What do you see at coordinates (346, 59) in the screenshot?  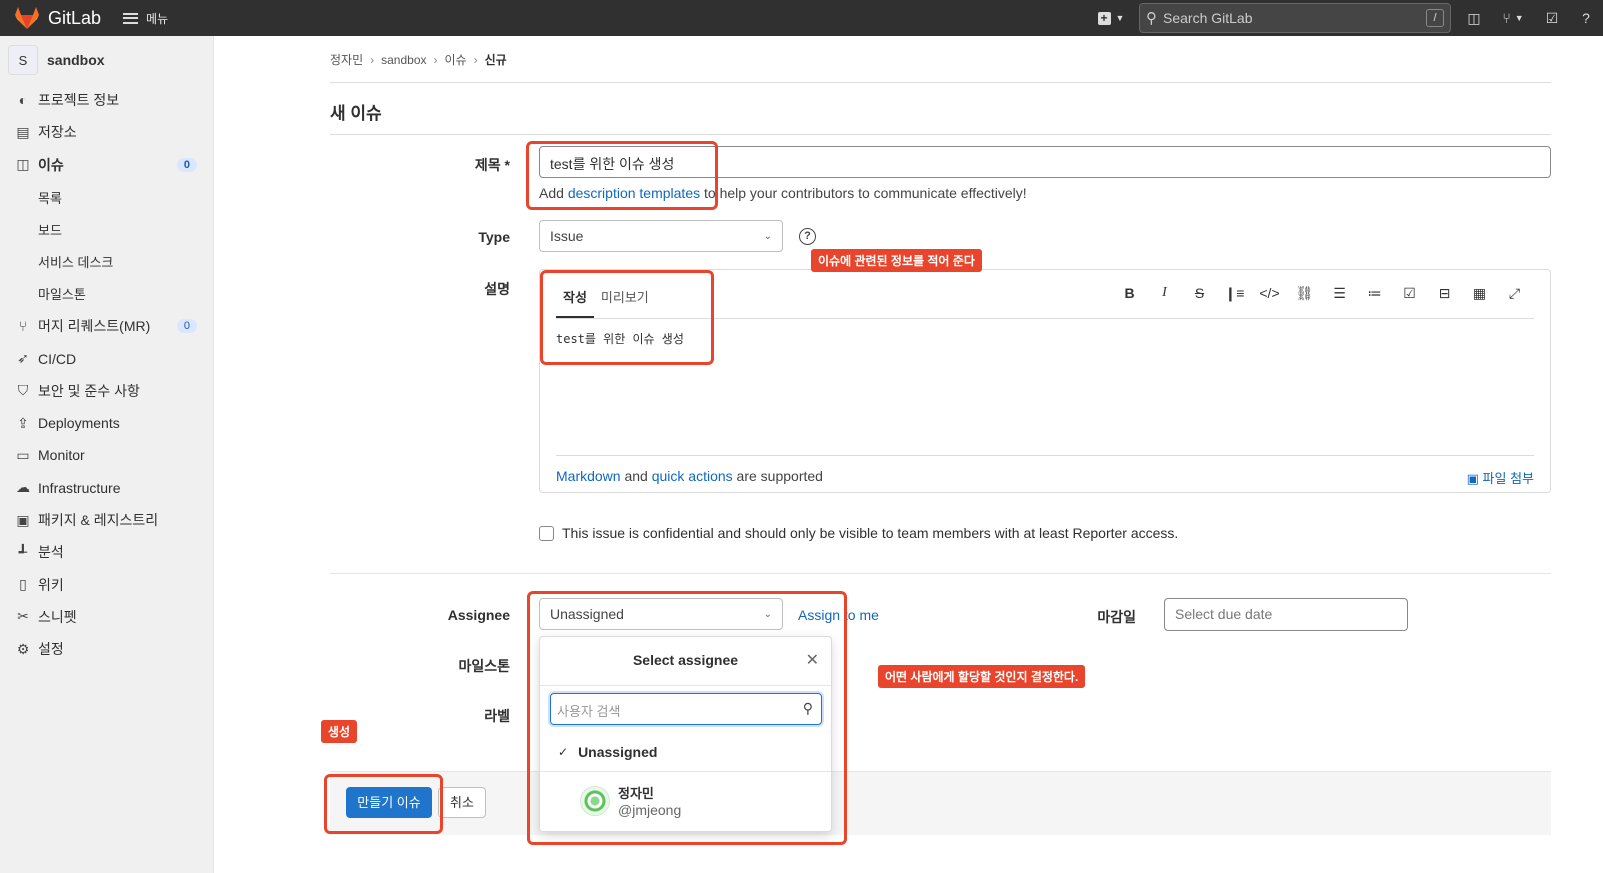 I see `breadcrumb-user: 정자민` at bounding box center [346, 59].